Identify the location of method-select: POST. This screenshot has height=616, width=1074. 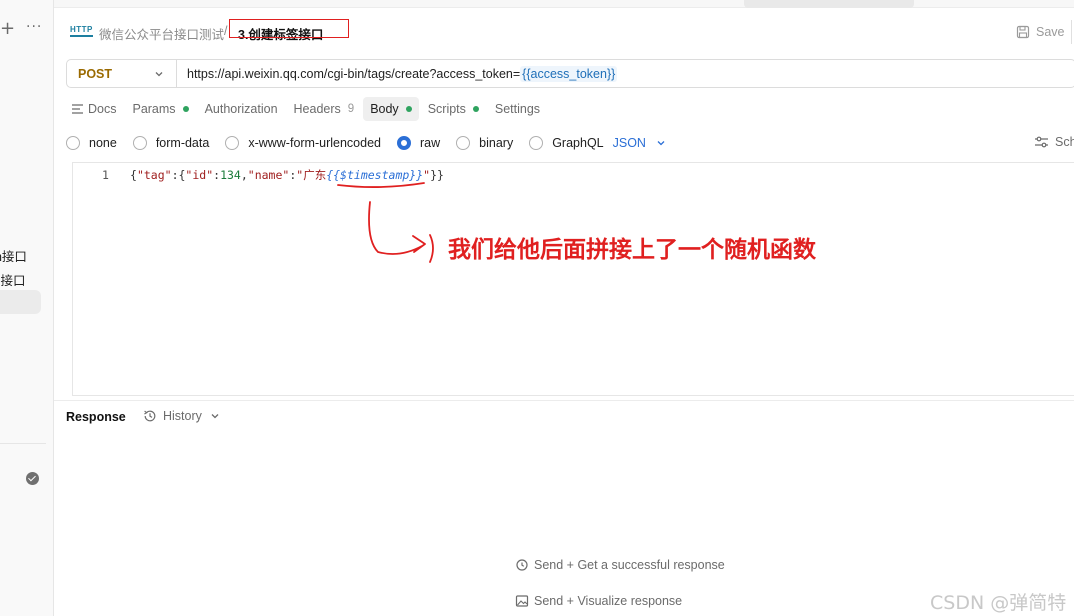
(122, 73).